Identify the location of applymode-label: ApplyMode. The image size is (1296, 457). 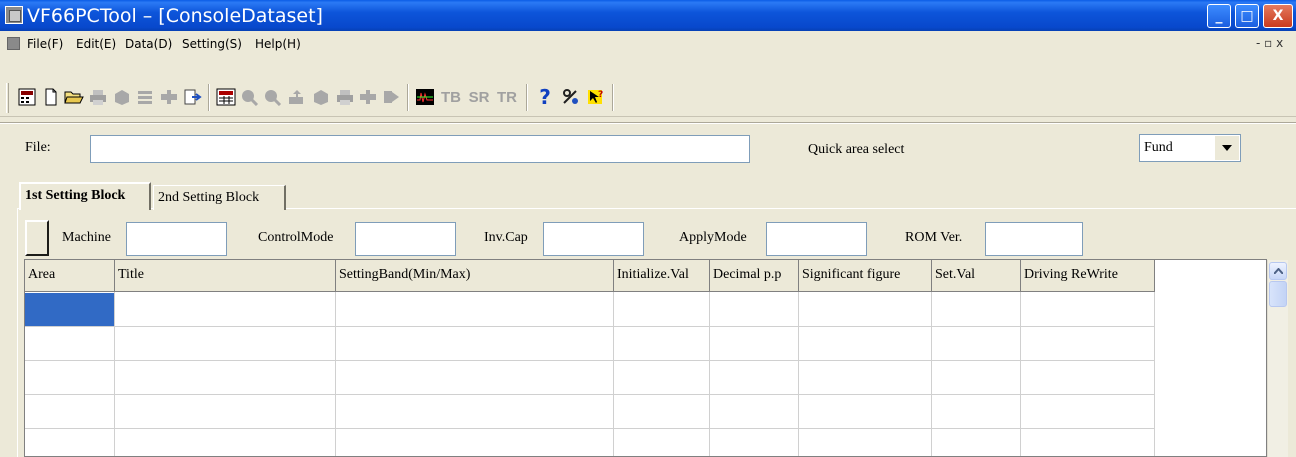
(713, 237).